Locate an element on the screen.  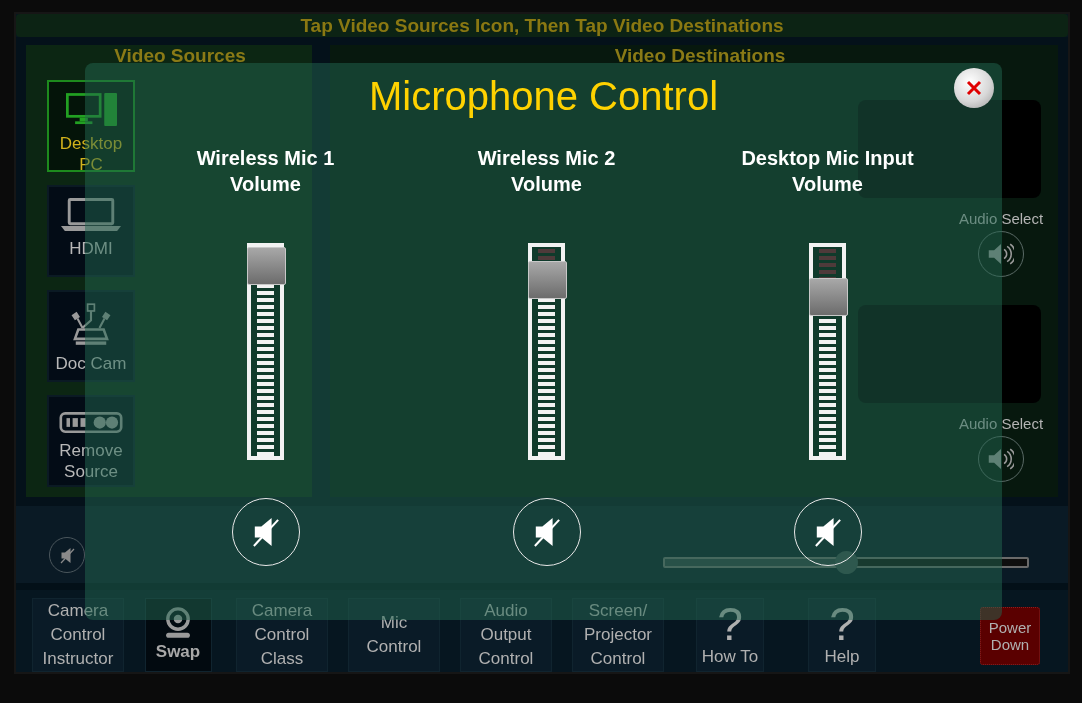
source-tile: Doc Cam is located at coordinates (91, 336).